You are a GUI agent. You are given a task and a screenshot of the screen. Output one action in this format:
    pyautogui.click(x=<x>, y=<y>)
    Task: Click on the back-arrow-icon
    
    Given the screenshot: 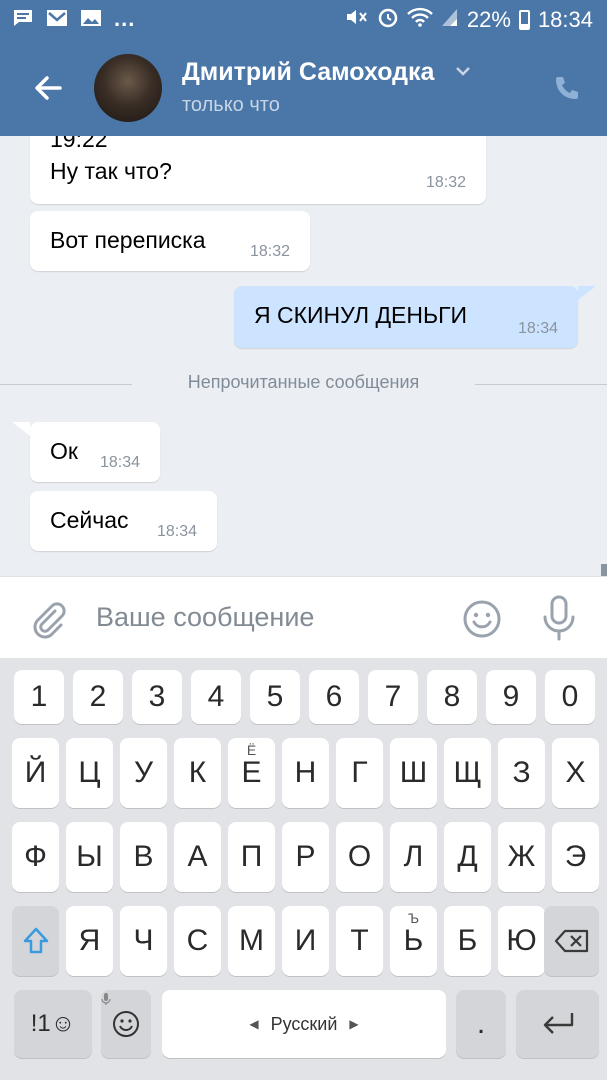 What is the action you would take?
    pyautogui.click(x=48, y=88)
    